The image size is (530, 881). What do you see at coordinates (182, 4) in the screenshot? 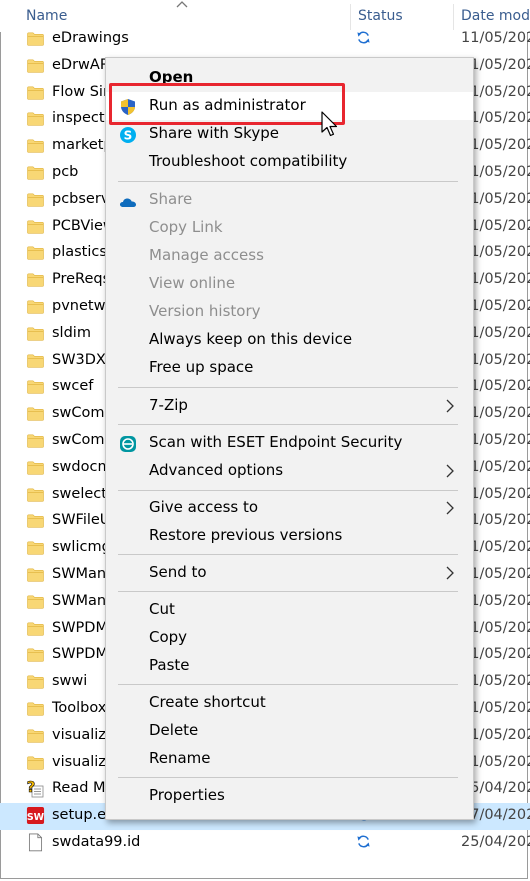
I see `sort-ascending-icon` at bounding box center [182, 4].